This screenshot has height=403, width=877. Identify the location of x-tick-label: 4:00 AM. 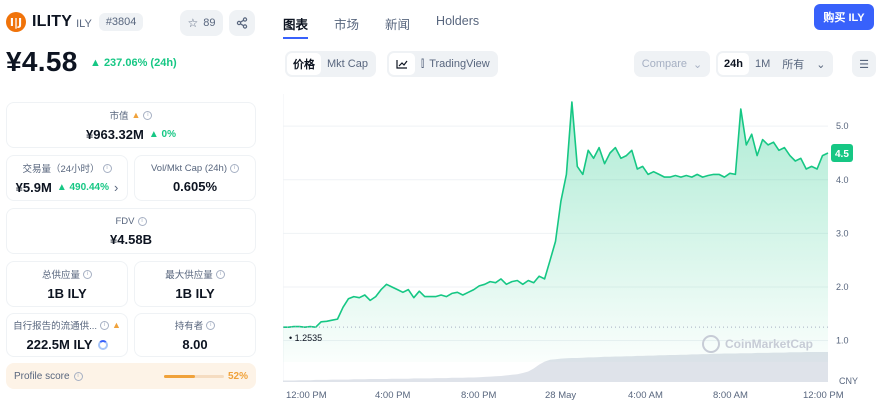
(645, 395).